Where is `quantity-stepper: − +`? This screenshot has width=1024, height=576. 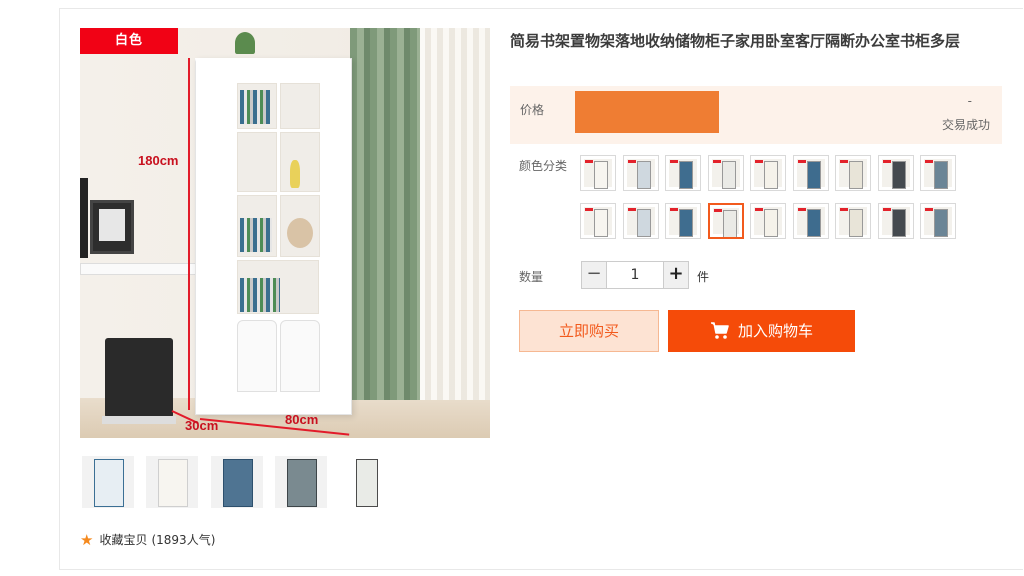
quantity-stepper: − + is located at coordinates (635, 275).